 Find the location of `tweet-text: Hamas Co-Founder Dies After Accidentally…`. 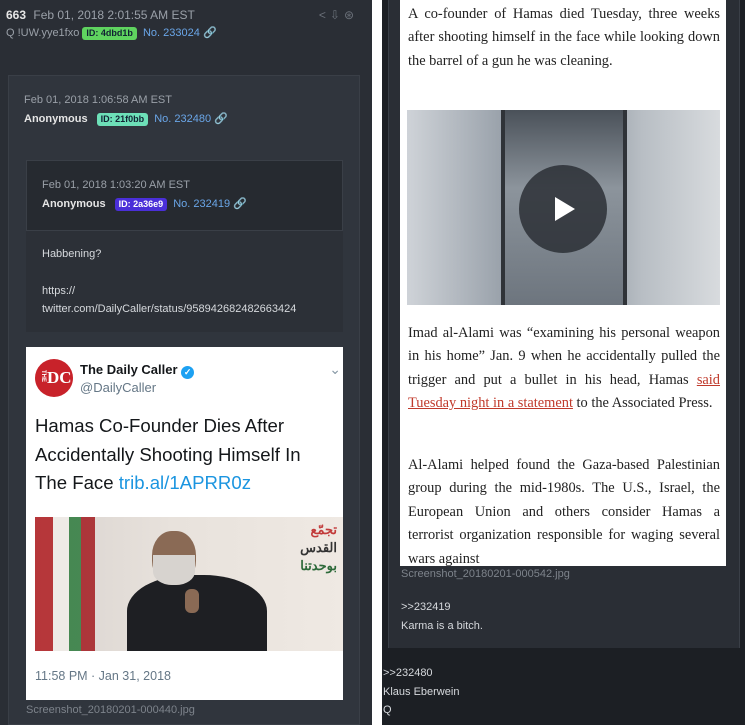

tweet-text: Hamas Co-Founder Dies After Accidentally… is located at coordinates (168, 454).